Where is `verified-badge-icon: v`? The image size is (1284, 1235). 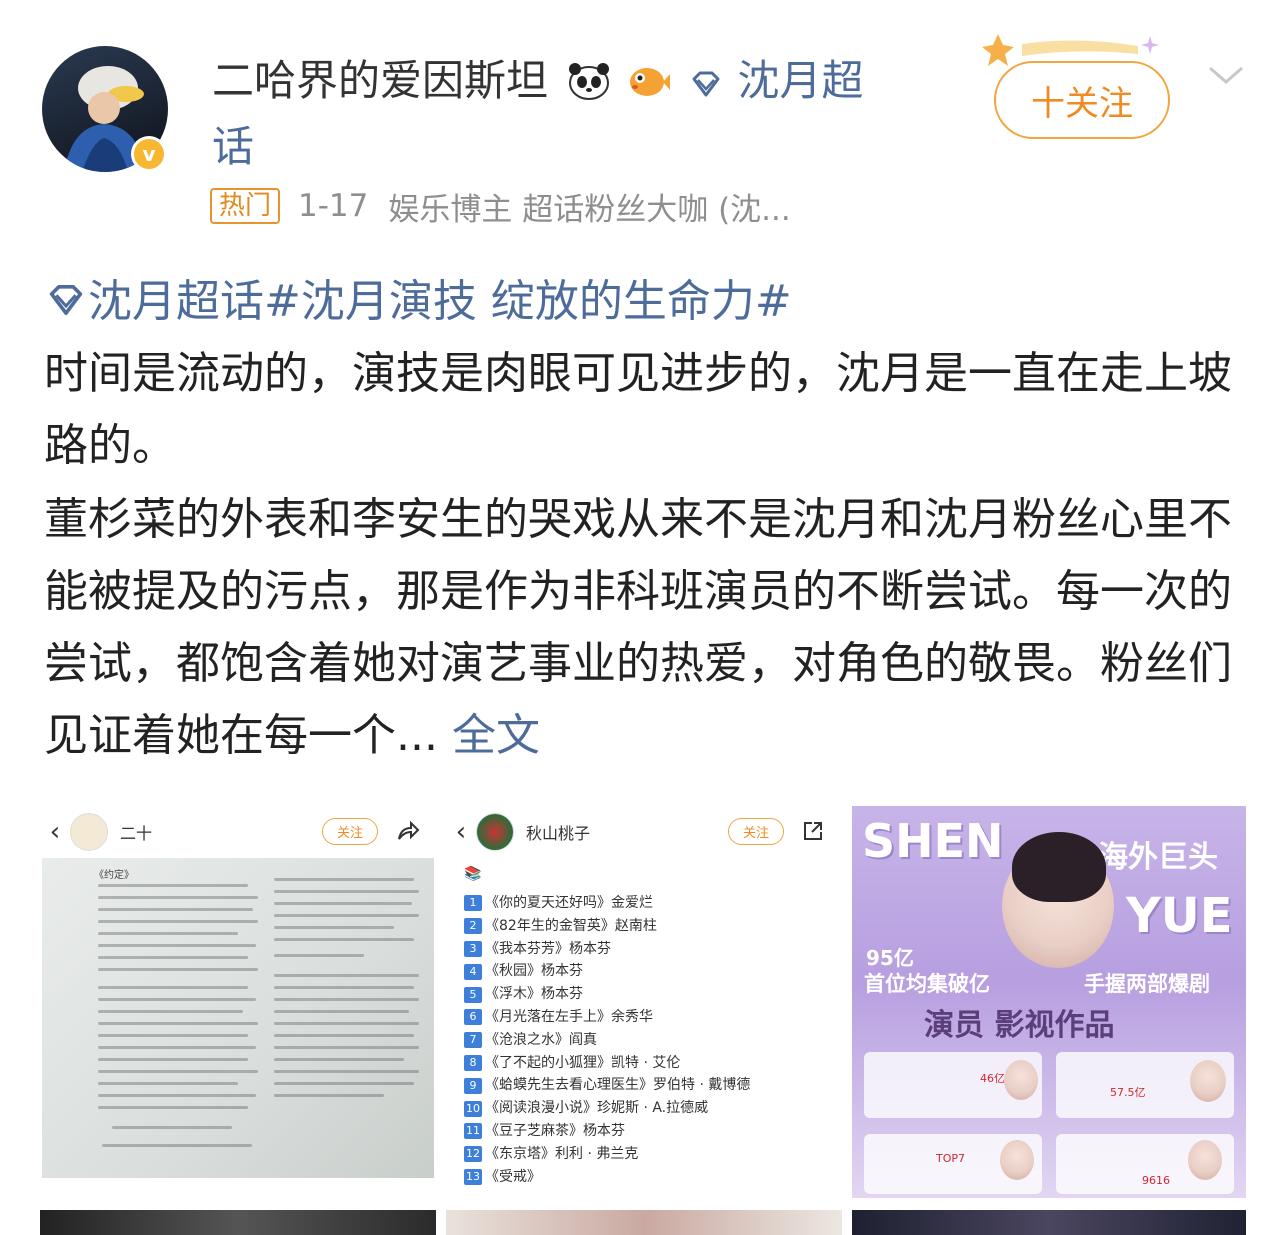 verified-badge-icon: v is located at coordinates (149, 154).